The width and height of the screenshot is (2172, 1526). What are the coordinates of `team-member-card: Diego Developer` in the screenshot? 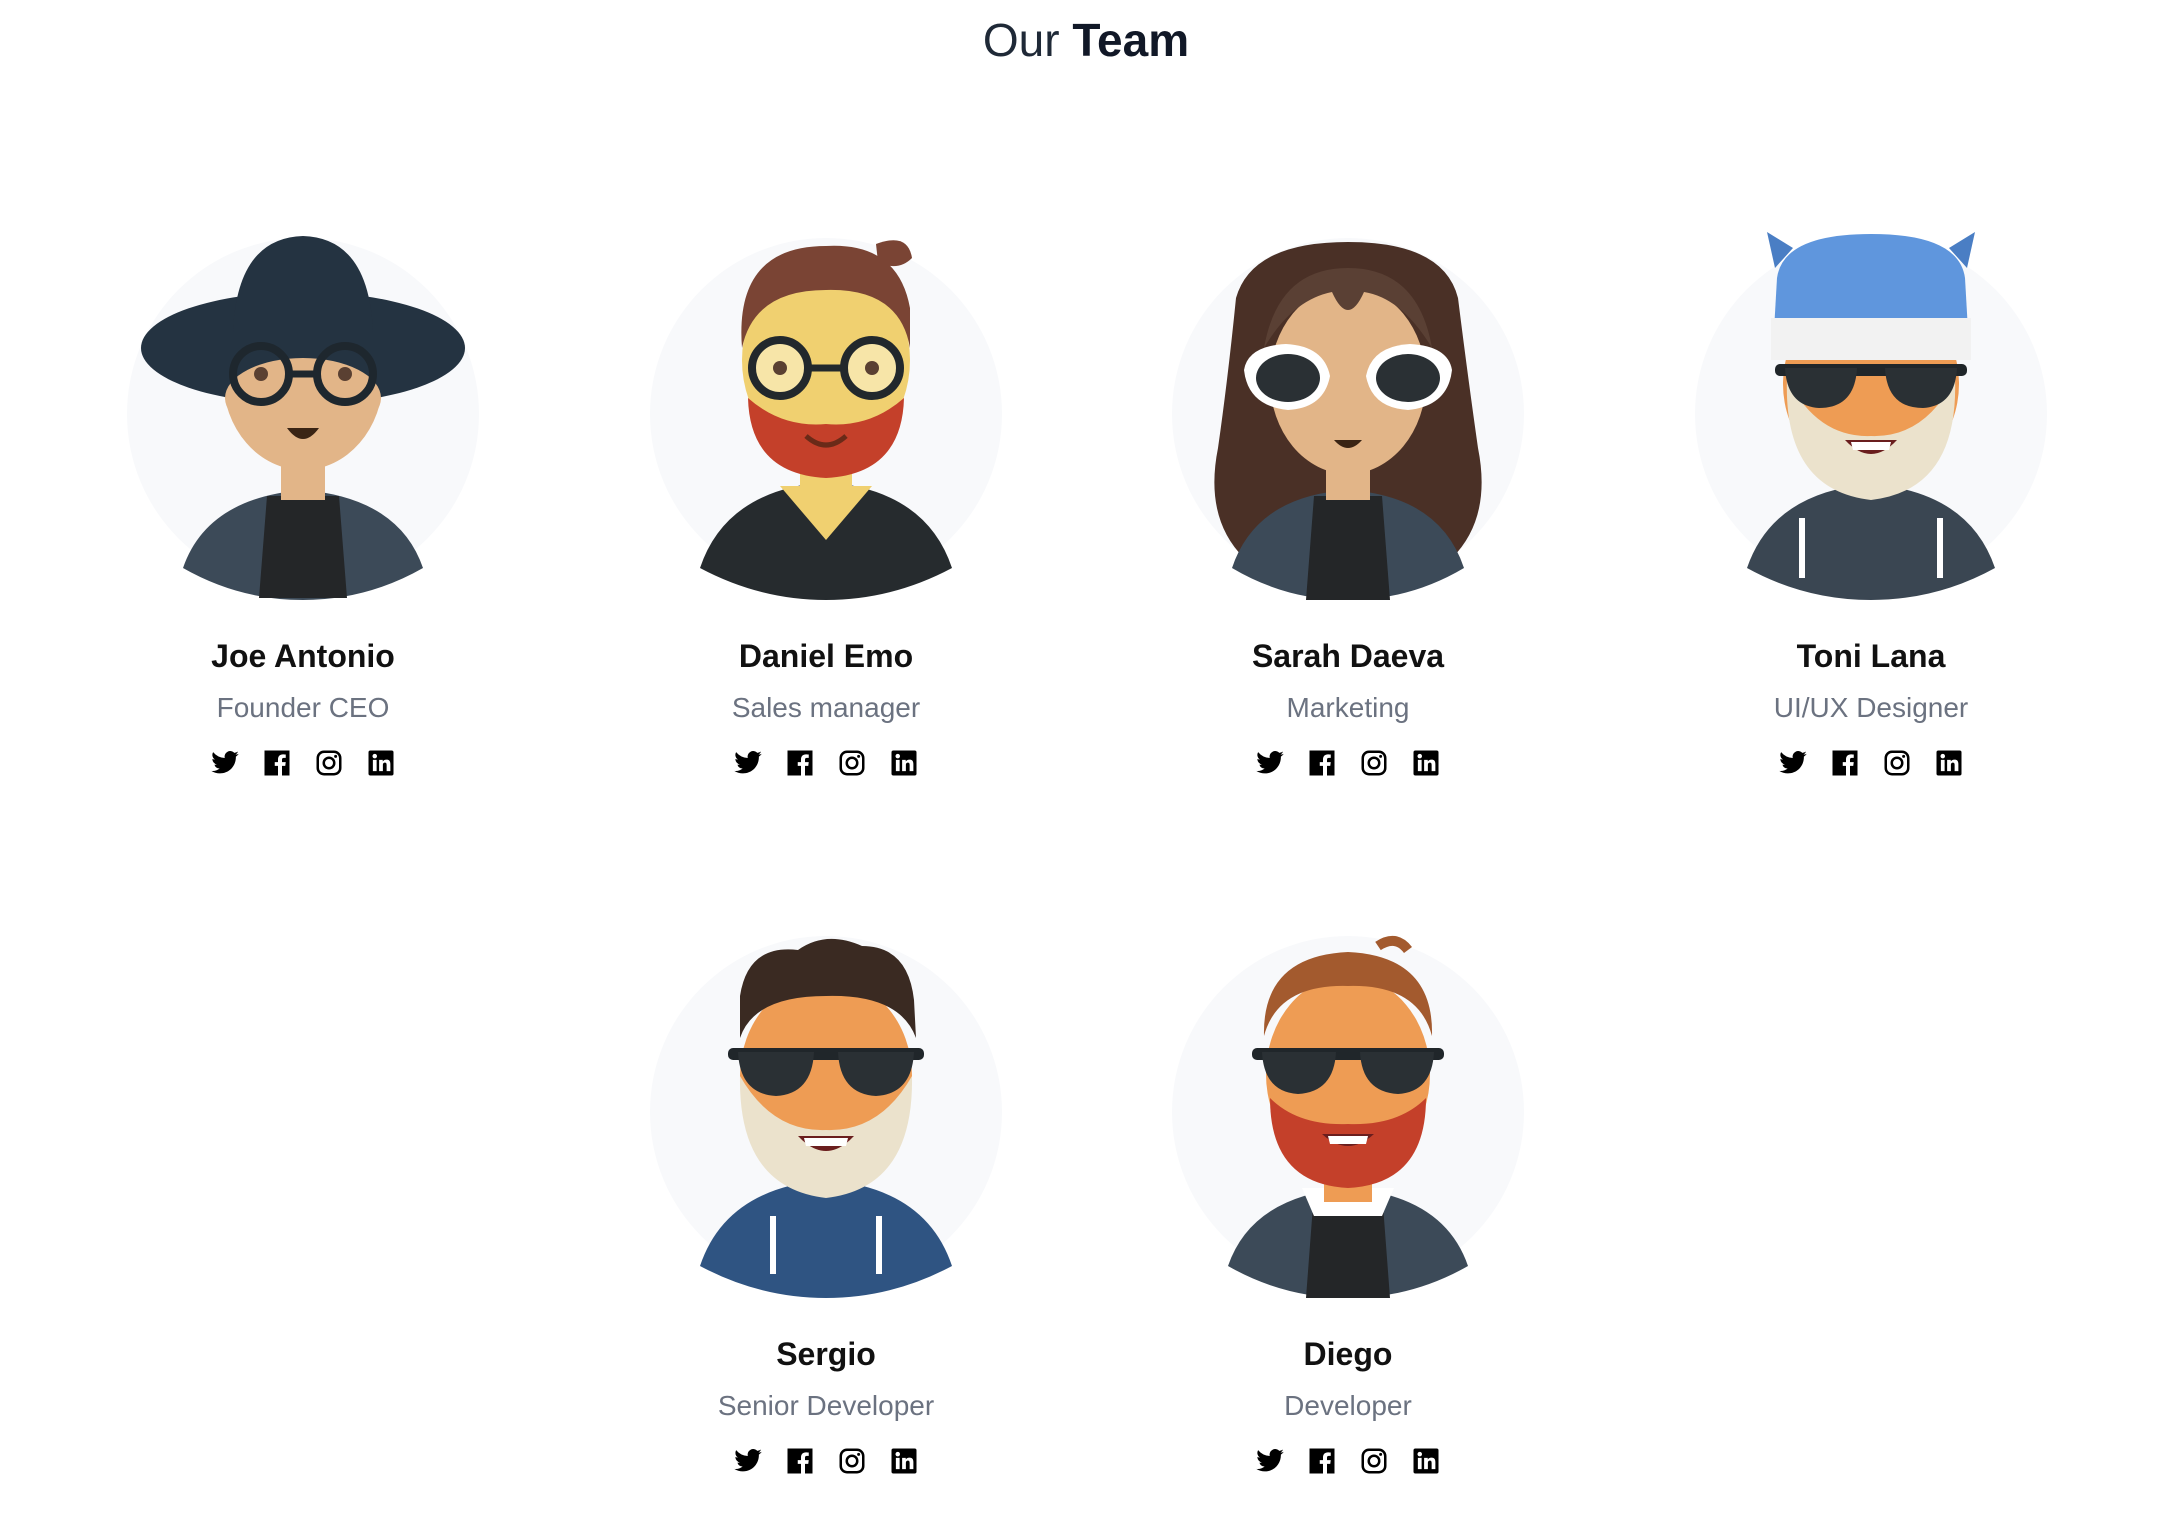 It's located at (1348, 1205).